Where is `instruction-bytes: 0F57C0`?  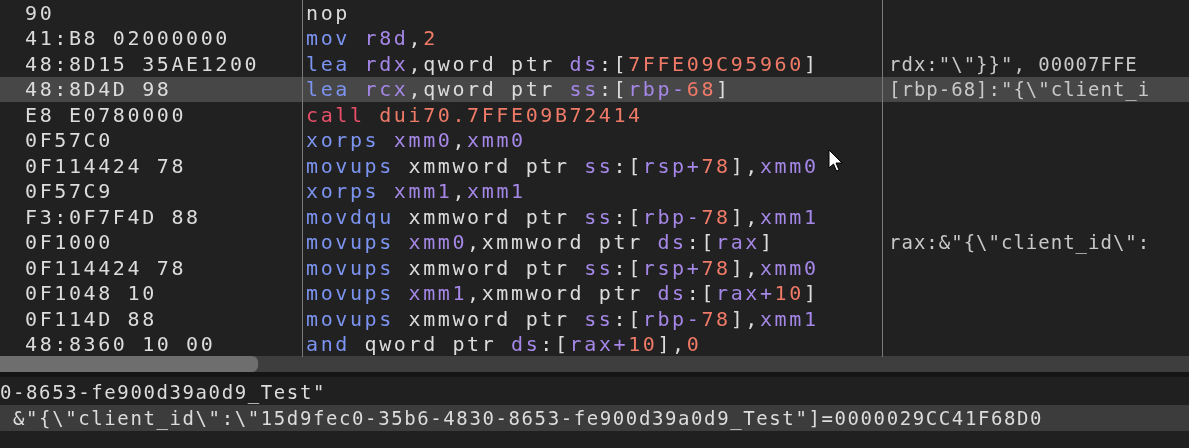
instruction-bytes: 0F57C0 is located at coordinates (69, 140).